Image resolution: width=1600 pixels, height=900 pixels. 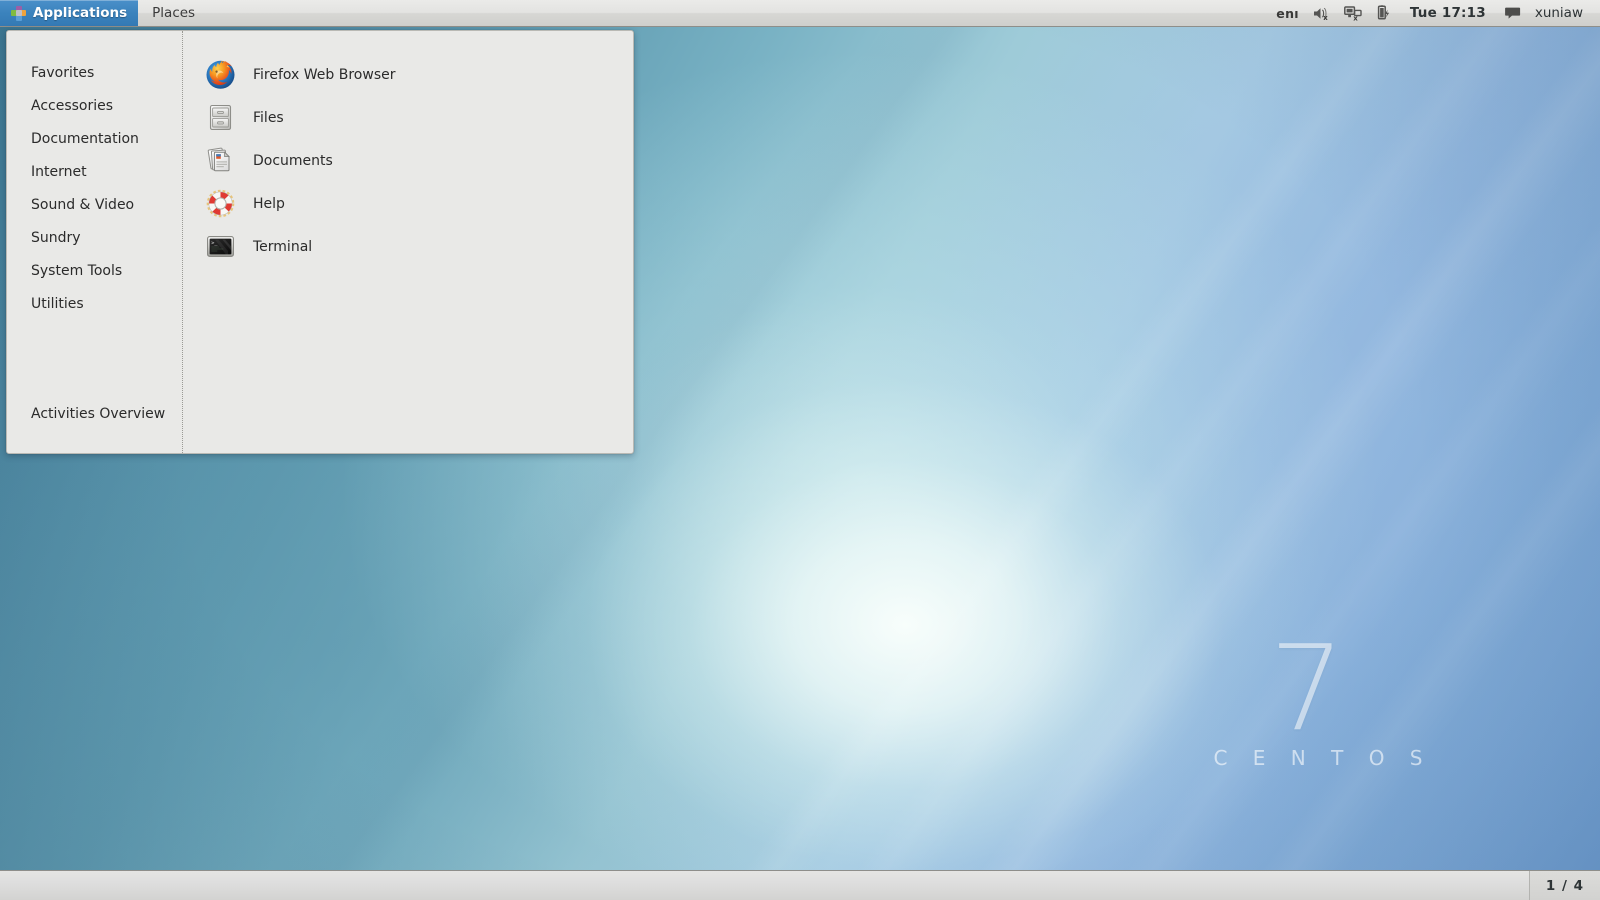 I want to click on category-internet: Internet, so click(x=94, y=172).